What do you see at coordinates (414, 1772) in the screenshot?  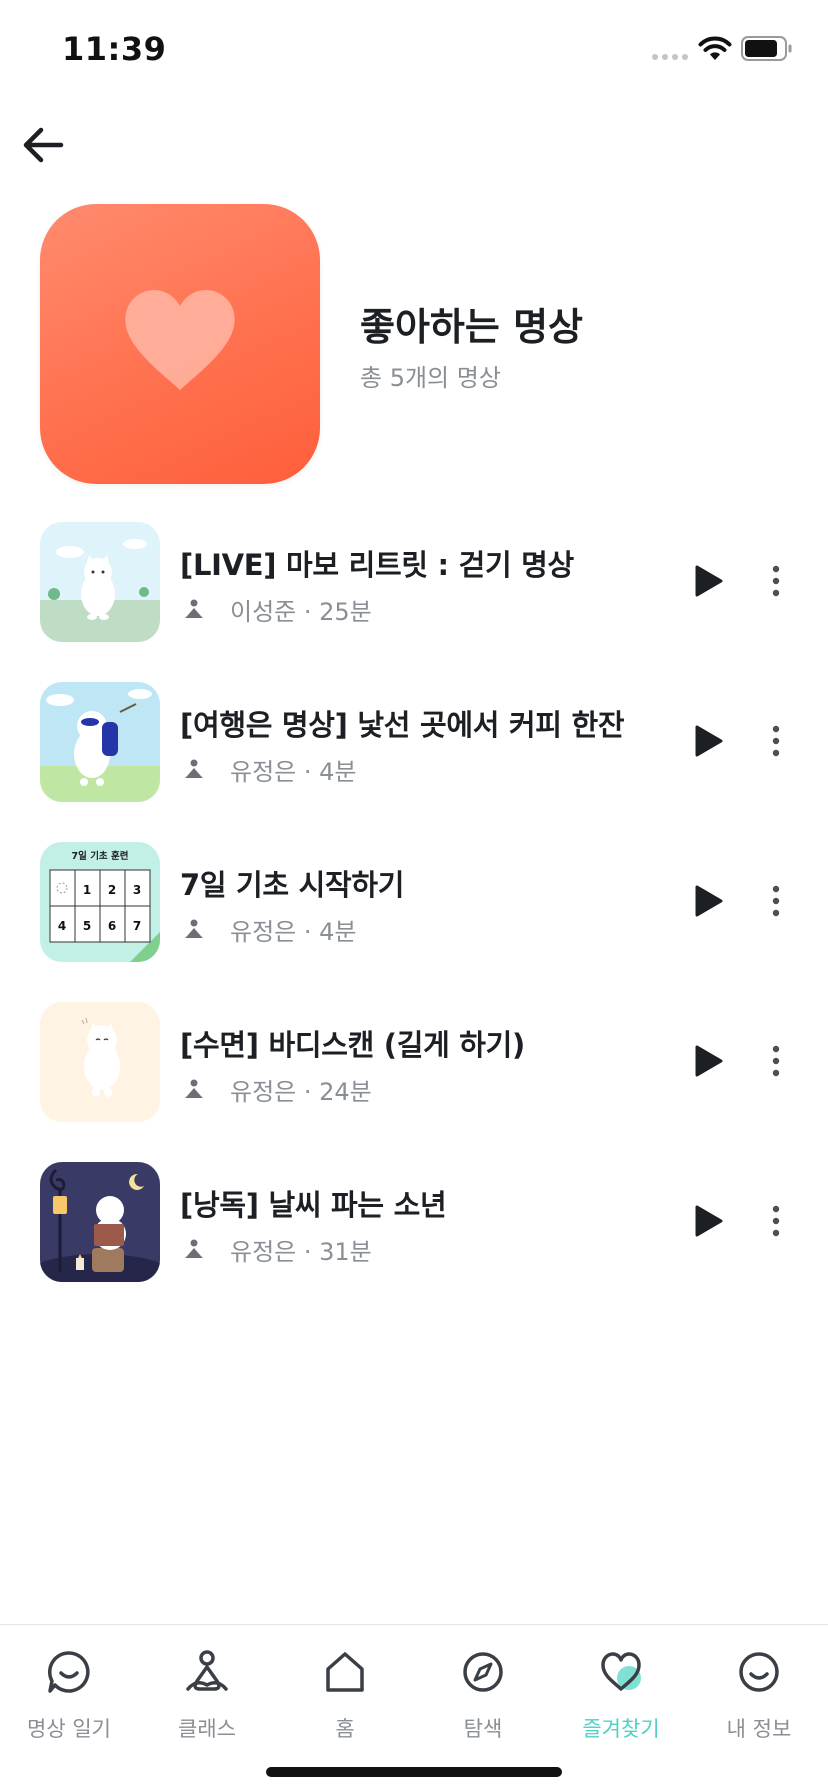 I see `home-indicator` at bounding box center [414, 1772].